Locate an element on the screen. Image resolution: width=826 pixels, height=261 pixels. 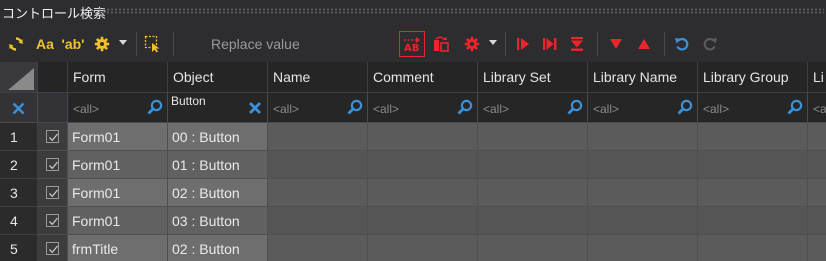
move-next-button is located at coordinates (523, 44).